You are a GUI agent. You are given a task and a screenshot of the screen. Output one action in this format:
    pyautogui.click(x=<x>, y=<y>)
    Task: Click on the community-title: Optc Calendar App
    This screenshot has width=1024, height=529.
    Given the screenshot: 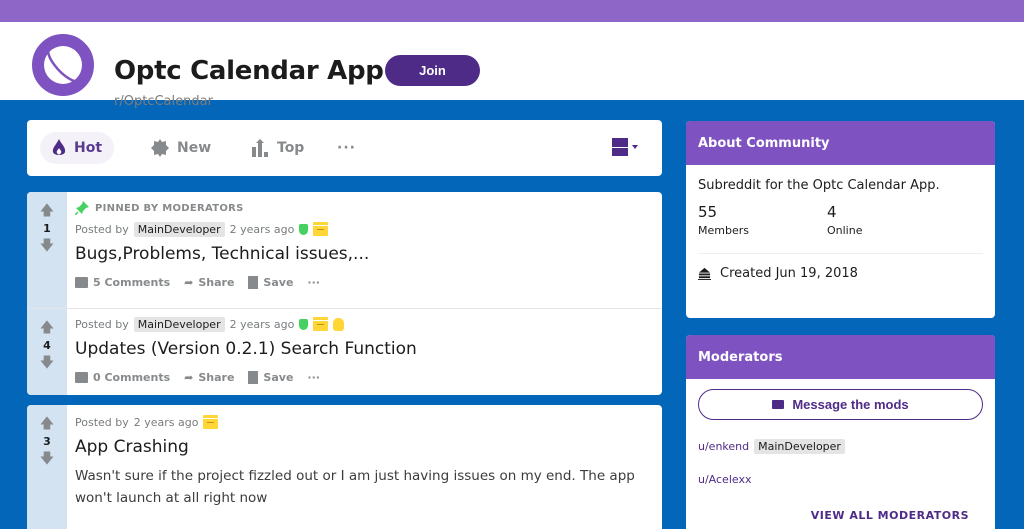 What is the action you would take?
    pyautogui.click(x=249, y=71)
    